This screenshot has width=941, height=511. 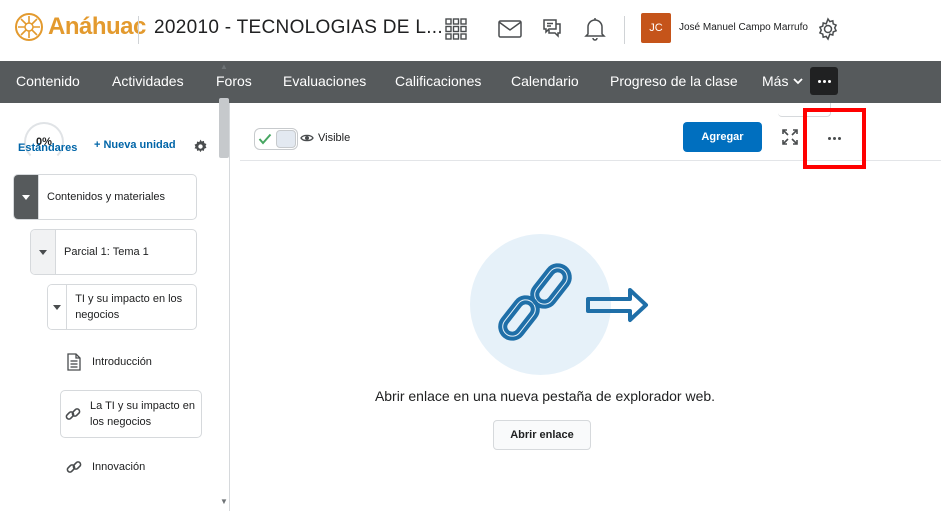 I want to click on nav-progreso: Progreso de la clase, so click(x=674, y=81).